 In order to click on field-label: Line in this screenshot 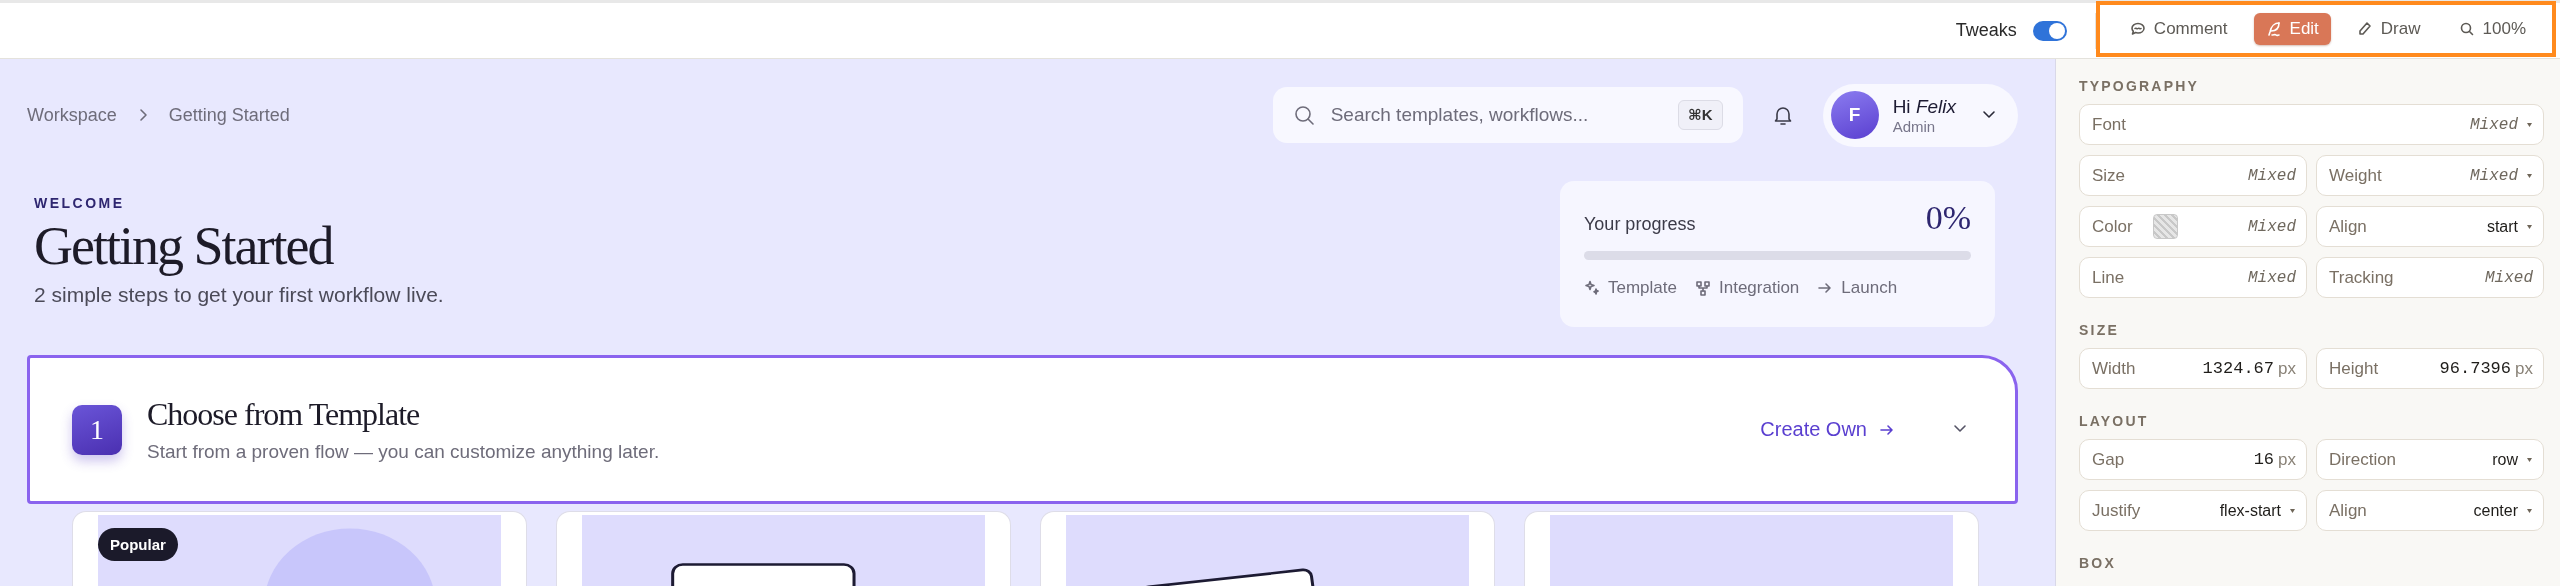, I will do `click(2108, 277)`.